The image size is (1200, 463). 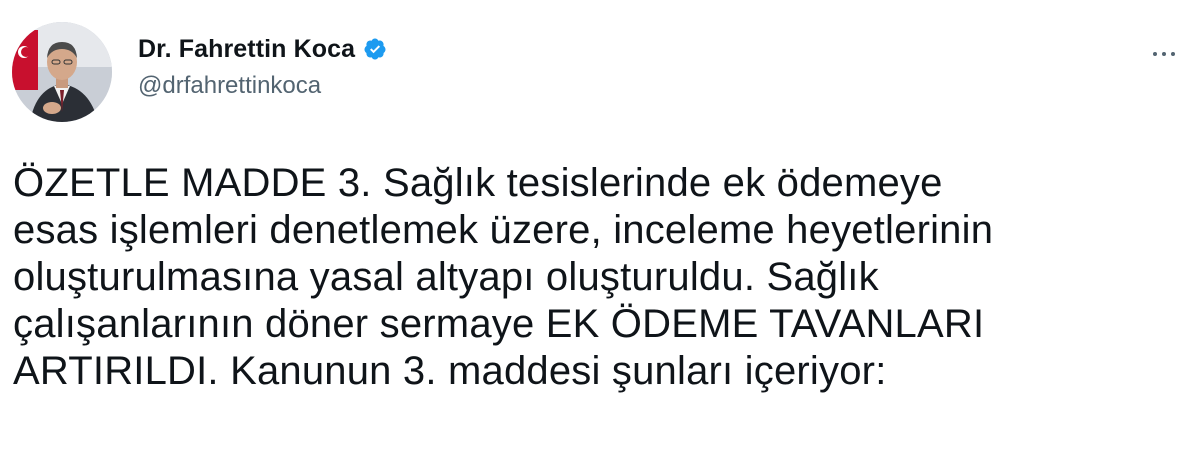 I want to click on author-name-row: Dr. Fahrettin Koca, so click(x=262, y=49).